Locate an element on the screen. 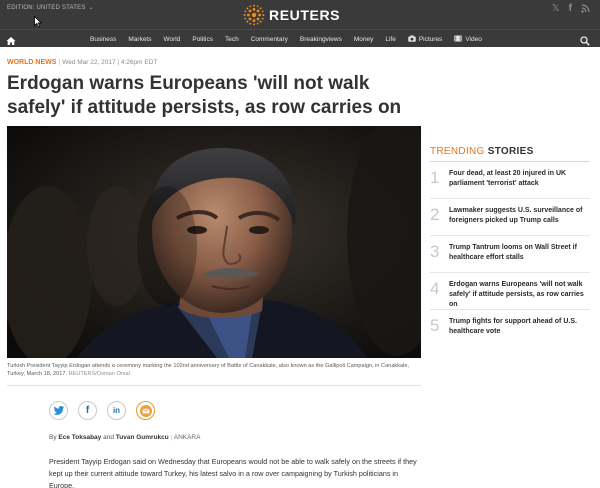 The height and width of the screenshot is (488, 600). share-linkedin-icon: in is located at coordinates (116, 410).